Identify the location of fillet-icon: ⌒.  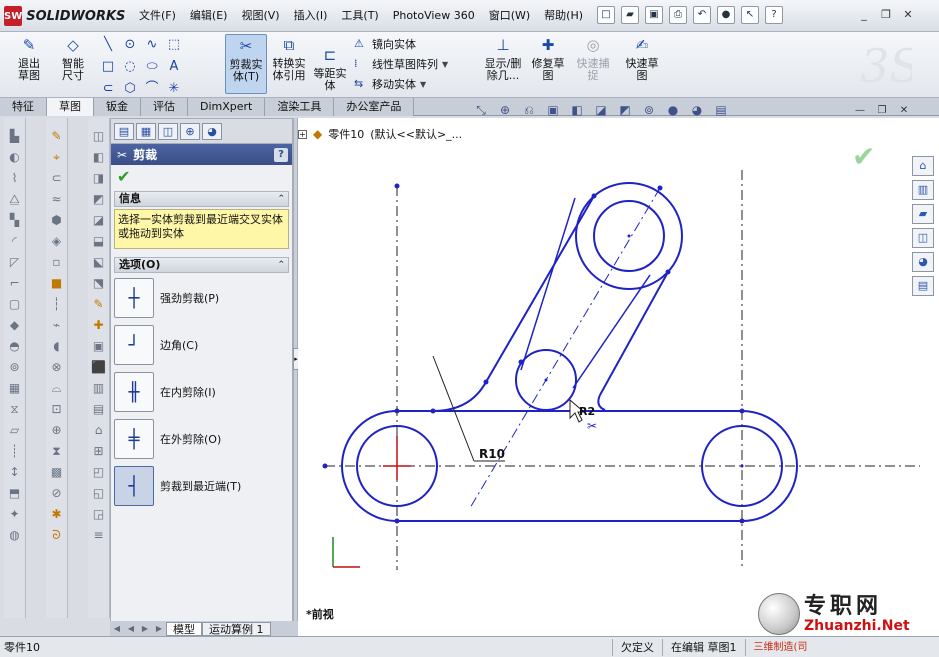
(152, 89).